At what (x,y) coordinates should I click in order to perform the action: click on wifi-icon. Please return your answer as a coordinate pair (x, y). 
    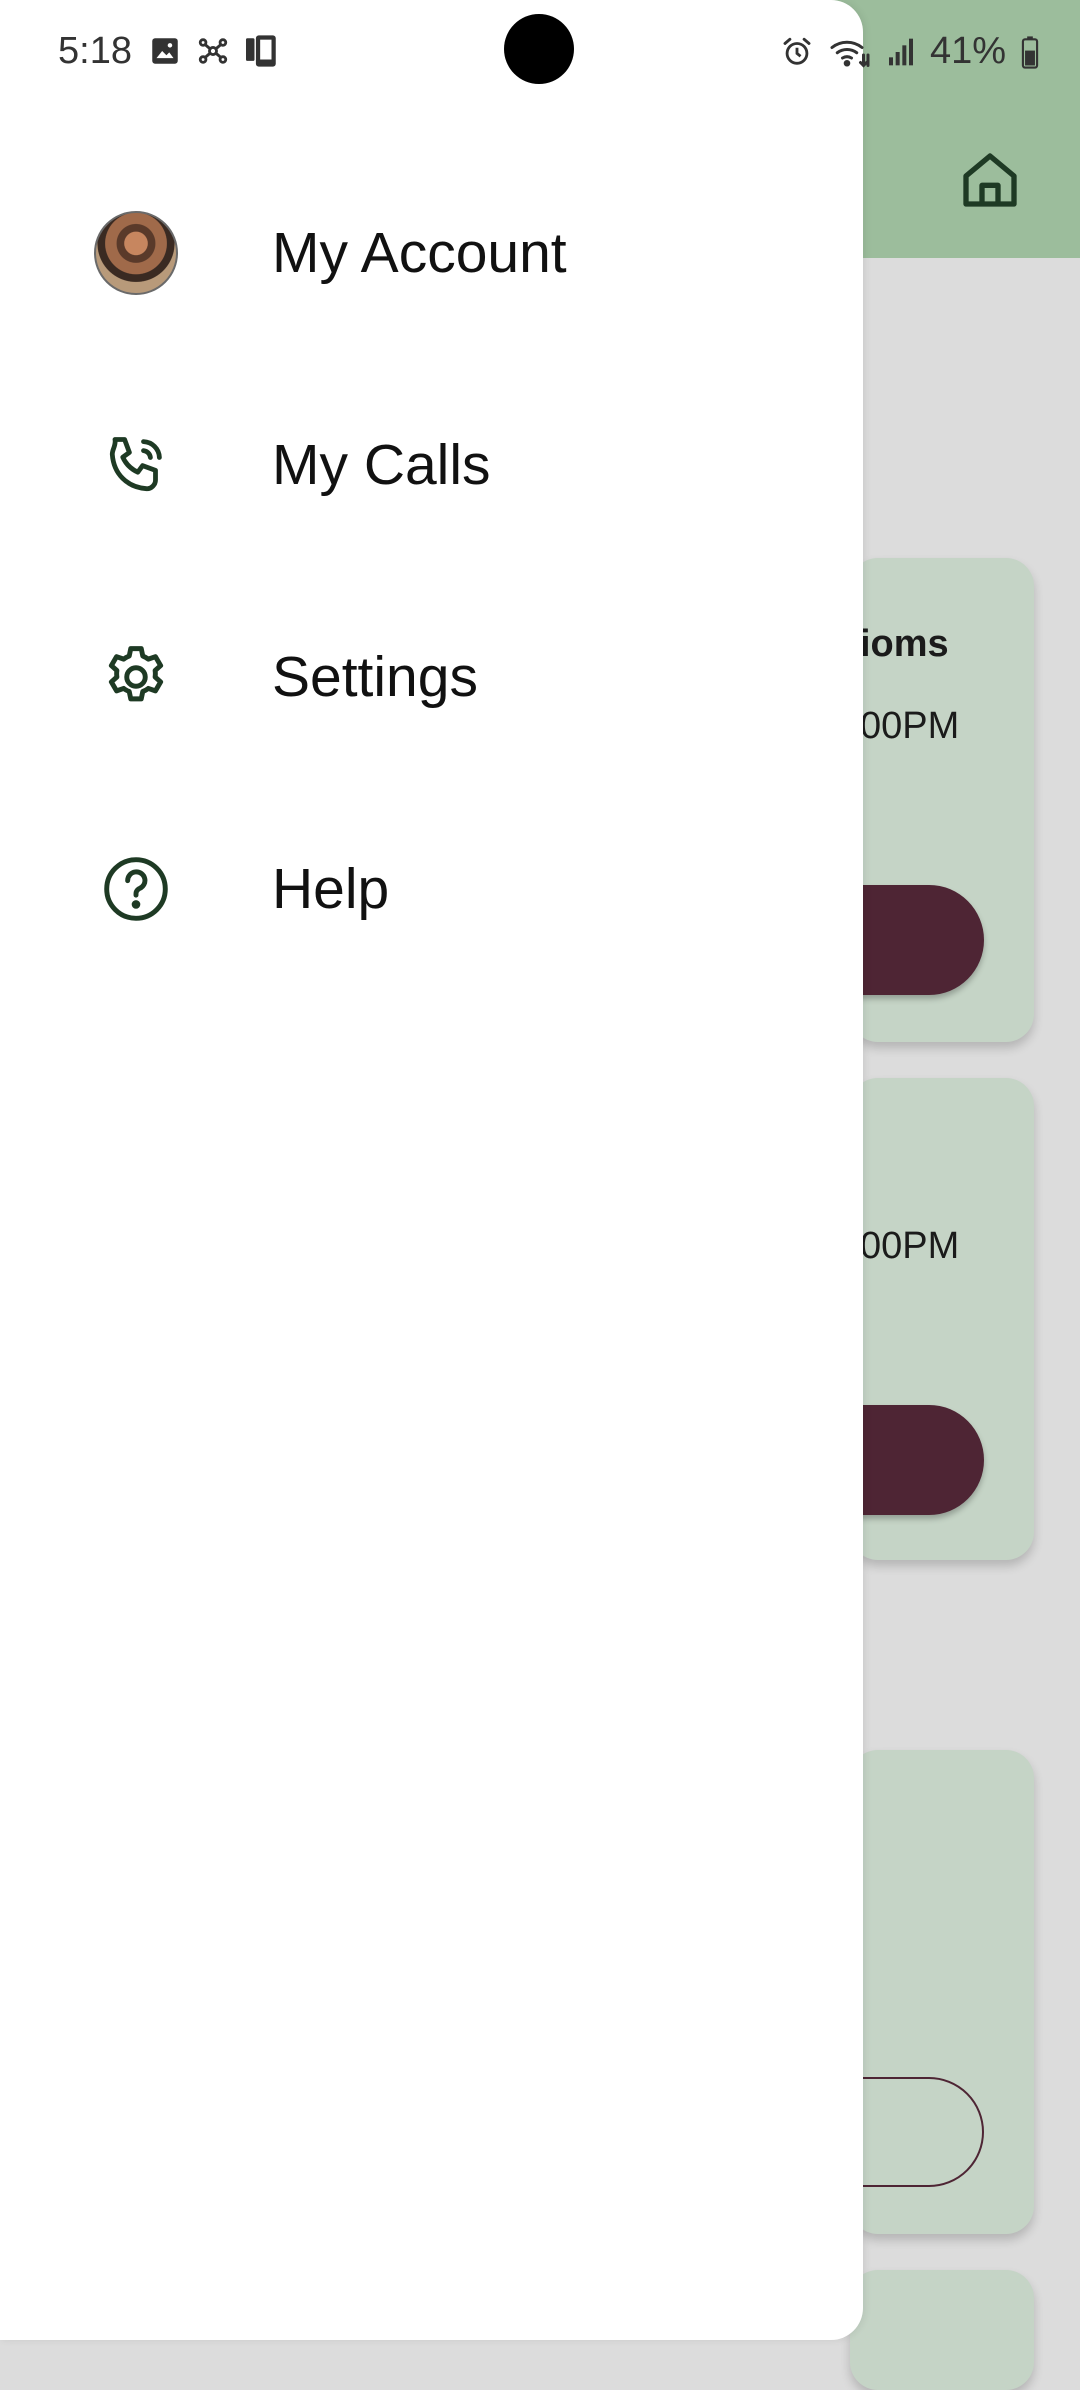
    Looking at the image, I should click on (850, 54).